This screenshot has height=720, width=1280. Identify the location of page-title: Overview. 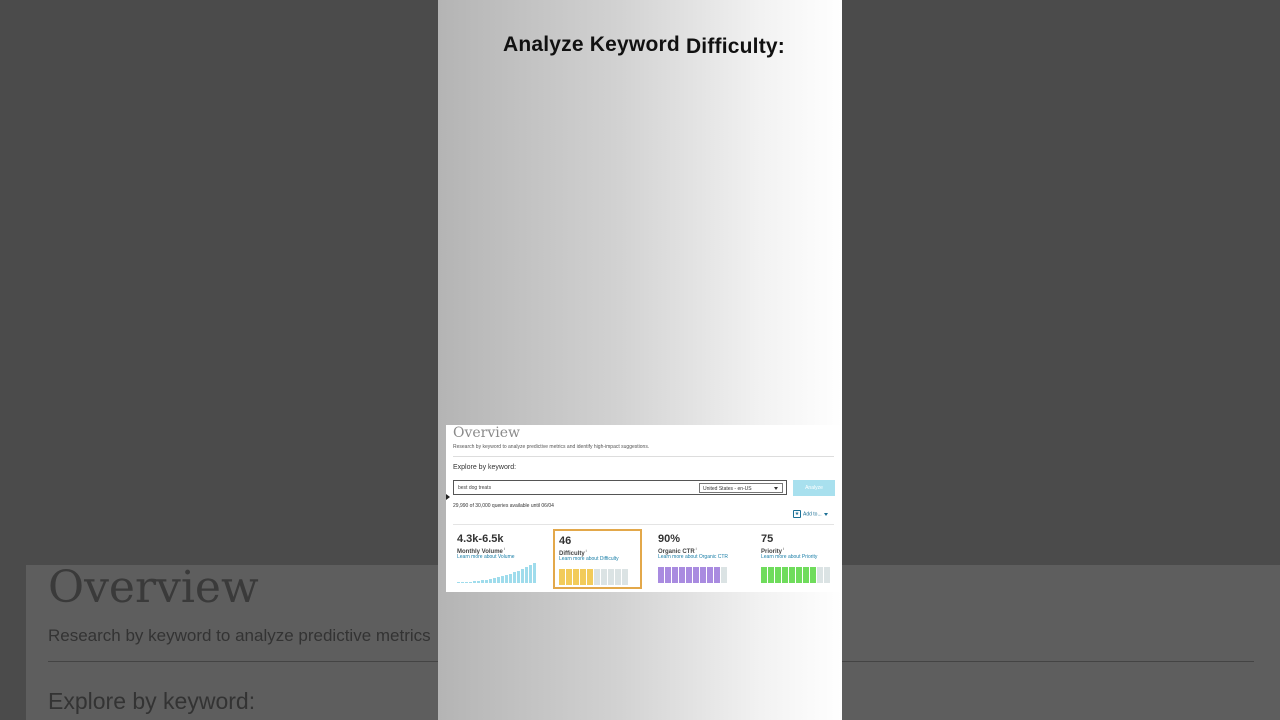
(487, 433).